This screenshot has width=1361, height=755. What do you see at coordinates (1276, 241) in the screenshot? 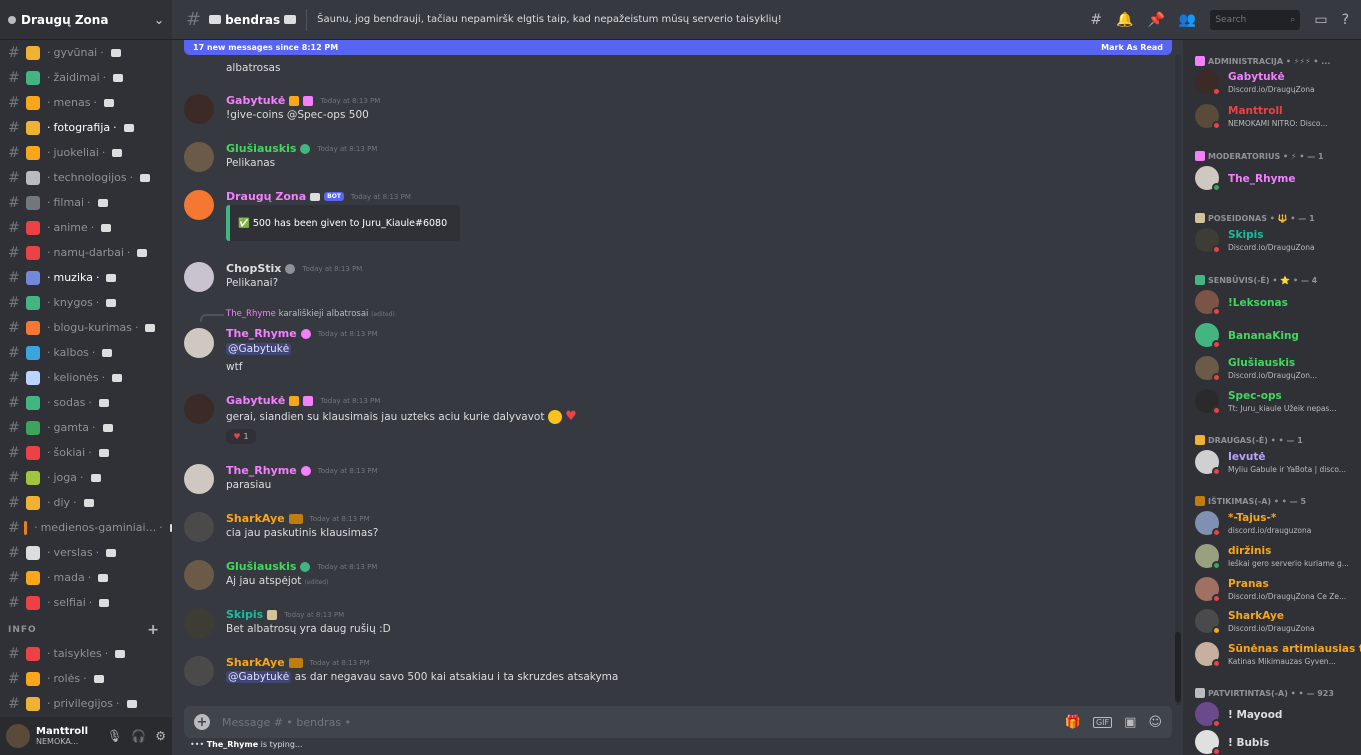
I see `member-item: Skipis Discord.io/DrauguZona` at bounding box center [1276, 241].